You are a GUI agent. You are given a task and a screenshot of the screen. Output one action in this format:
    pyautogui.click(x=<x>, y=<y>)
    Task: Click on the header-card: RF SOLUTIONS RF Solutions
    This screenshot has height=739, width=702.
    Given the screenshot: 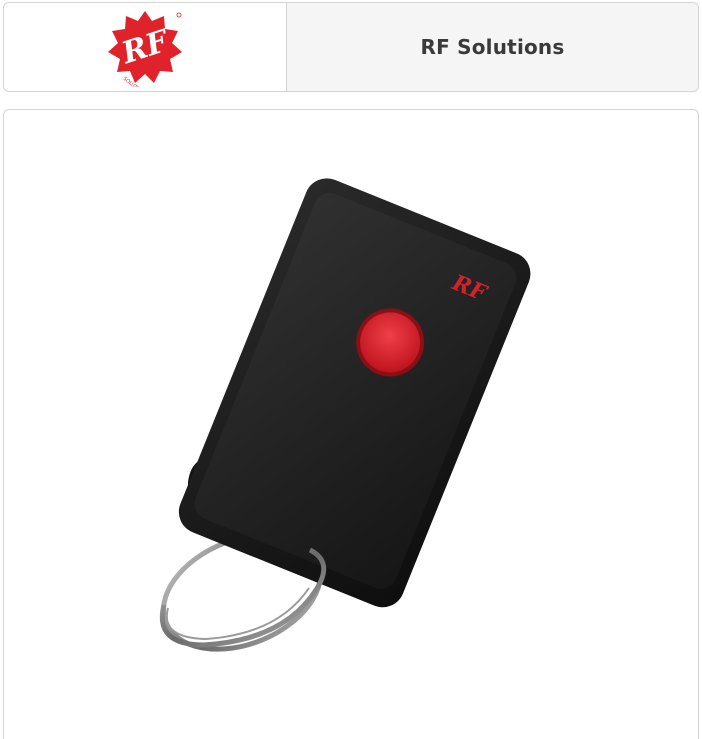 What is the action you would take?
    pyautogui.click(x=351, y=47)
    